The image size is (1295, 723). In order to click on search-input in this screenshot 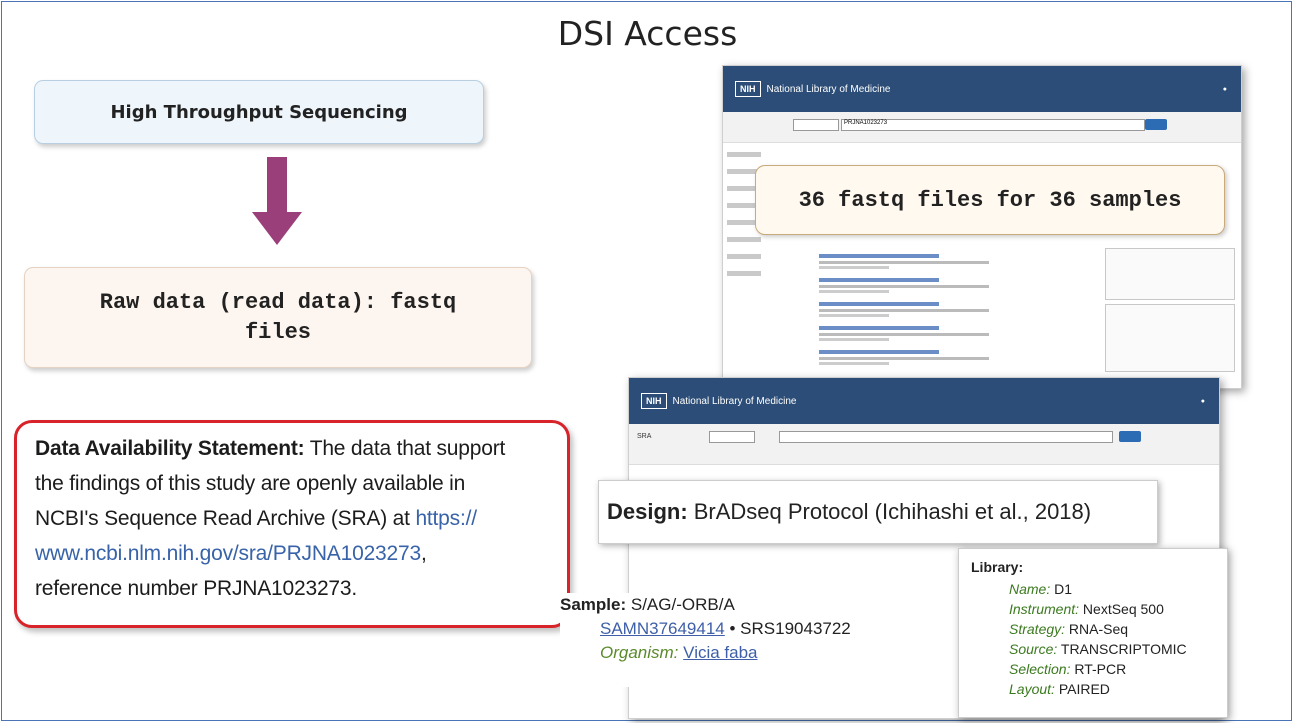, I will do `click(946, 437)`.